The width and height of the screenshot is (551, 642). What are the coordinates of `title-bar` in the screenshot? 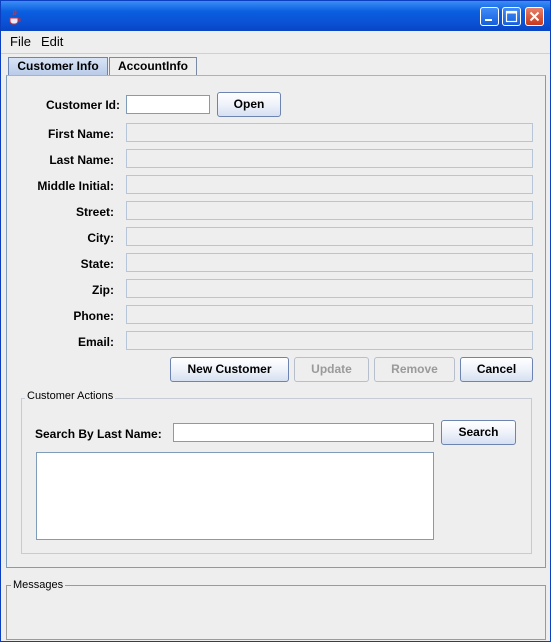 It's located at (275, 16).